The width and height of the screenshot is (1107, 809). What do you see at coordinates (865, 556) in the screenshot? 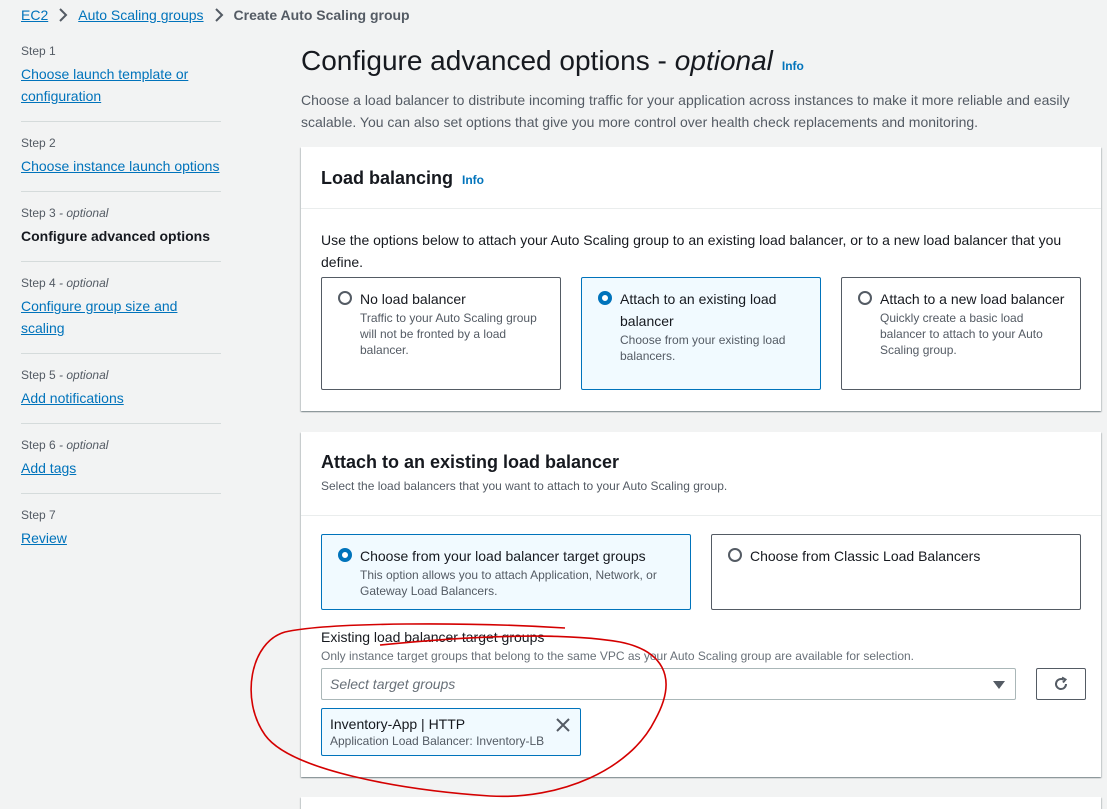
I see `option-title: Choose from Classic Load Balancers` at bounding box center [865, 556].